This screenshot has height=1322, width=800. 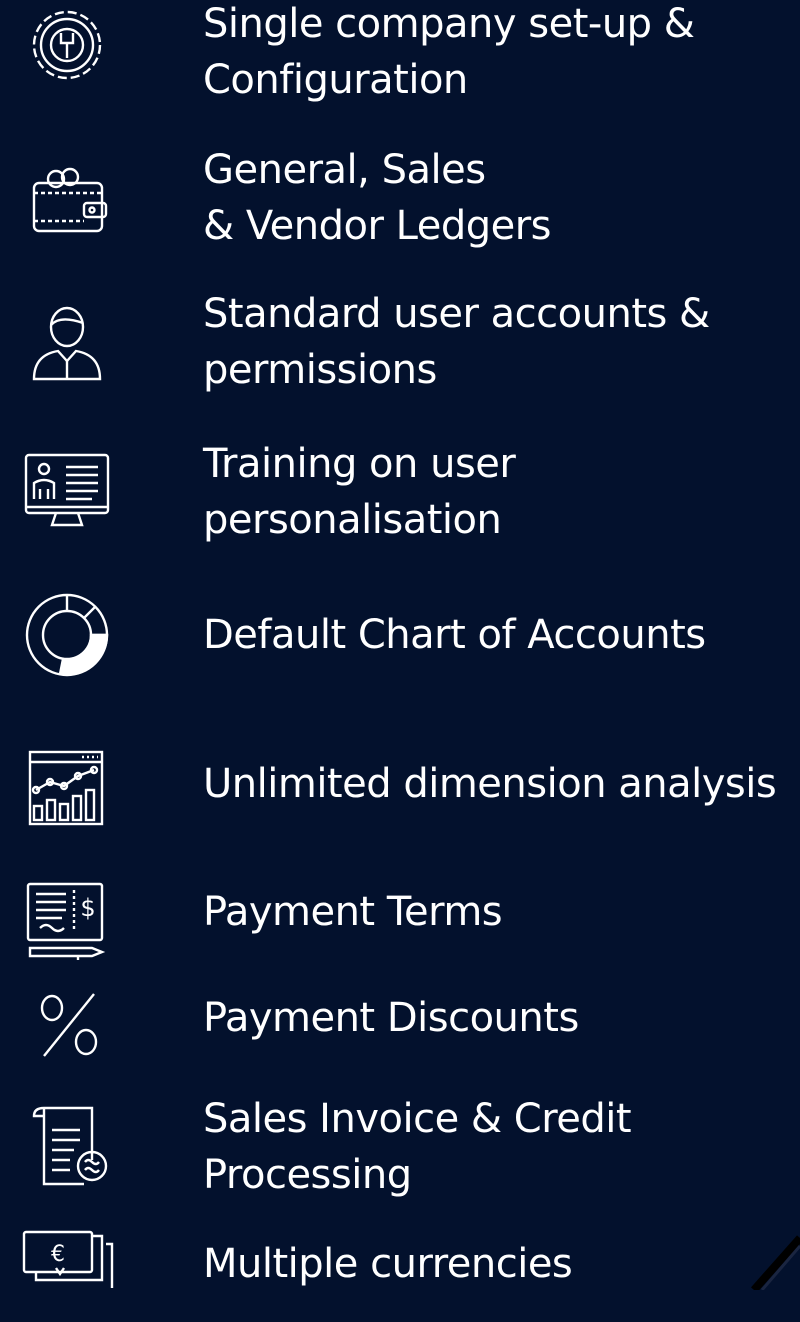 What do you see at coordinates (67, 1025) in the screenshot?
I see `percent-icon` at bounding box center [67, 1025].